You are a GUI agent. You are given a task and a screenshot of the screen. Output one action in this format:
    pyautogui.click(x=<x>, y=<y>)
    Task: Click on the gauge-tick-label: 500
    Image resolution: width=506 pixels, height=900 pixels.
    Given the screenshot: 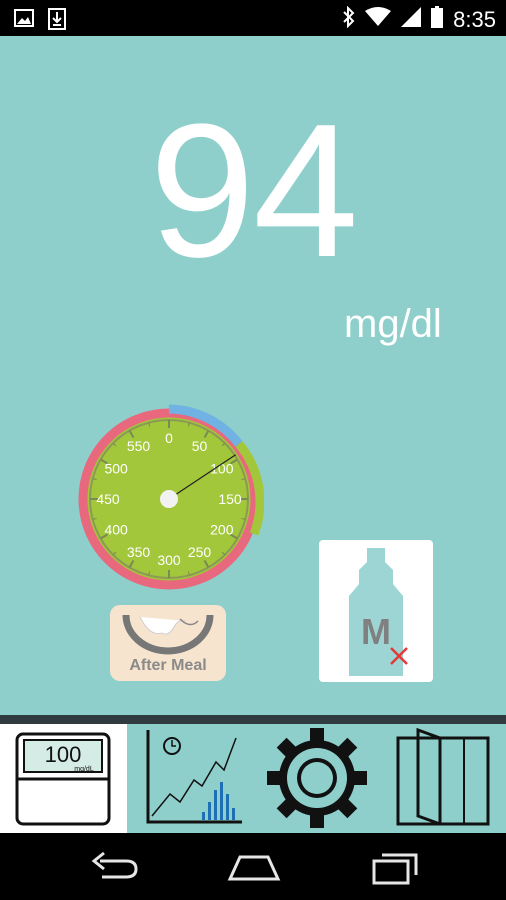 What is the action you would take?
    pyautogui.click(x=116, y=469)
    